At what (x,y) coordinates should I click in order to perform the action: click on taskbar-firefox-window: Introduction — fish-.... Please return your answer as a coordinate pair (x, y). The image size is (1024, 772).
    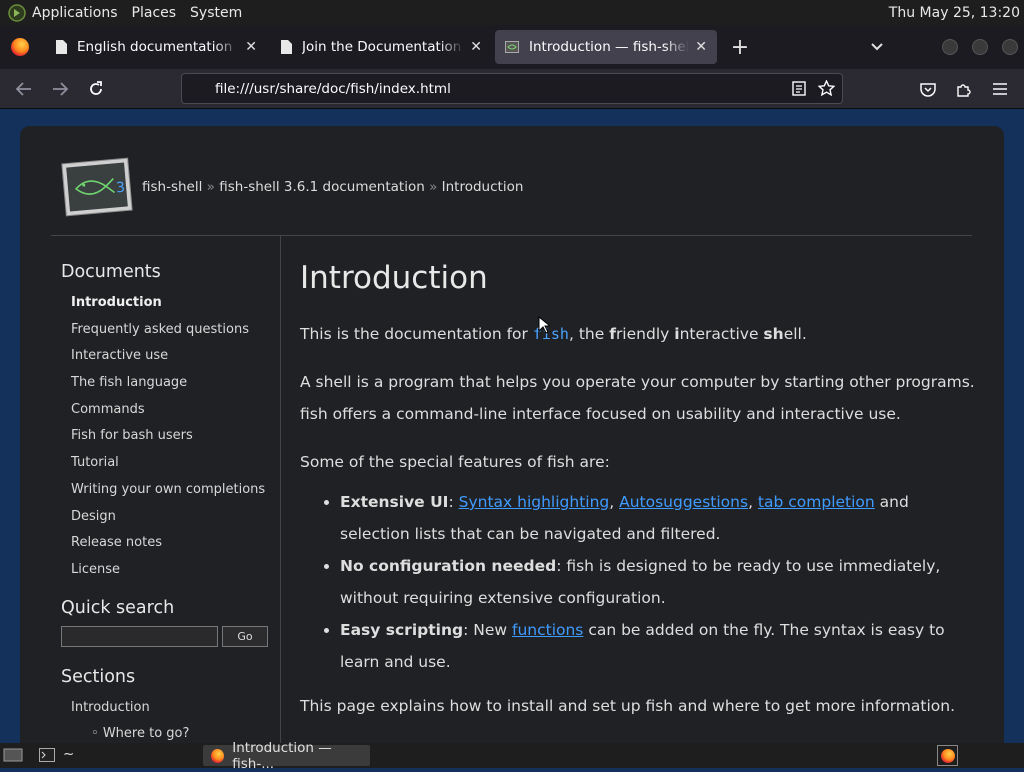
    Looking at the image, I should click on (286, 756).